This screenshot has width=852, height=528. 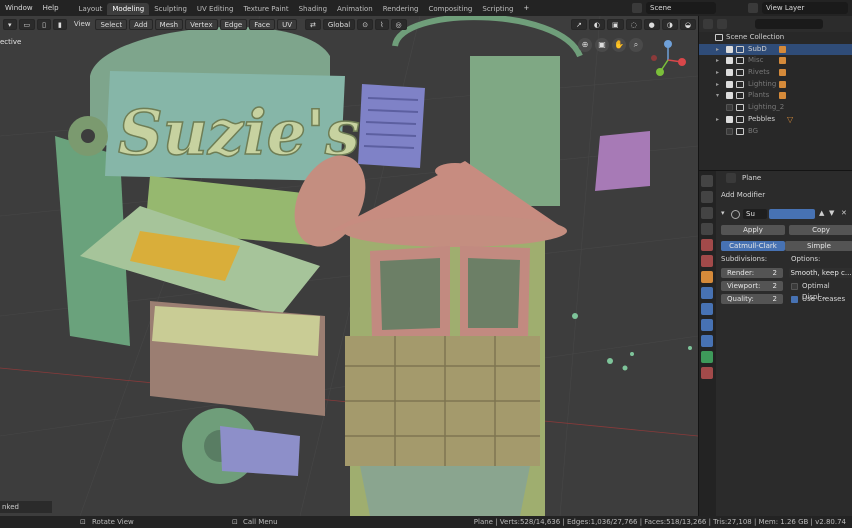 What do you see at coordinates (619, 45) in the screenshot?
I see `pan-hand-icon: ✋` at bounding box center [619, 45].